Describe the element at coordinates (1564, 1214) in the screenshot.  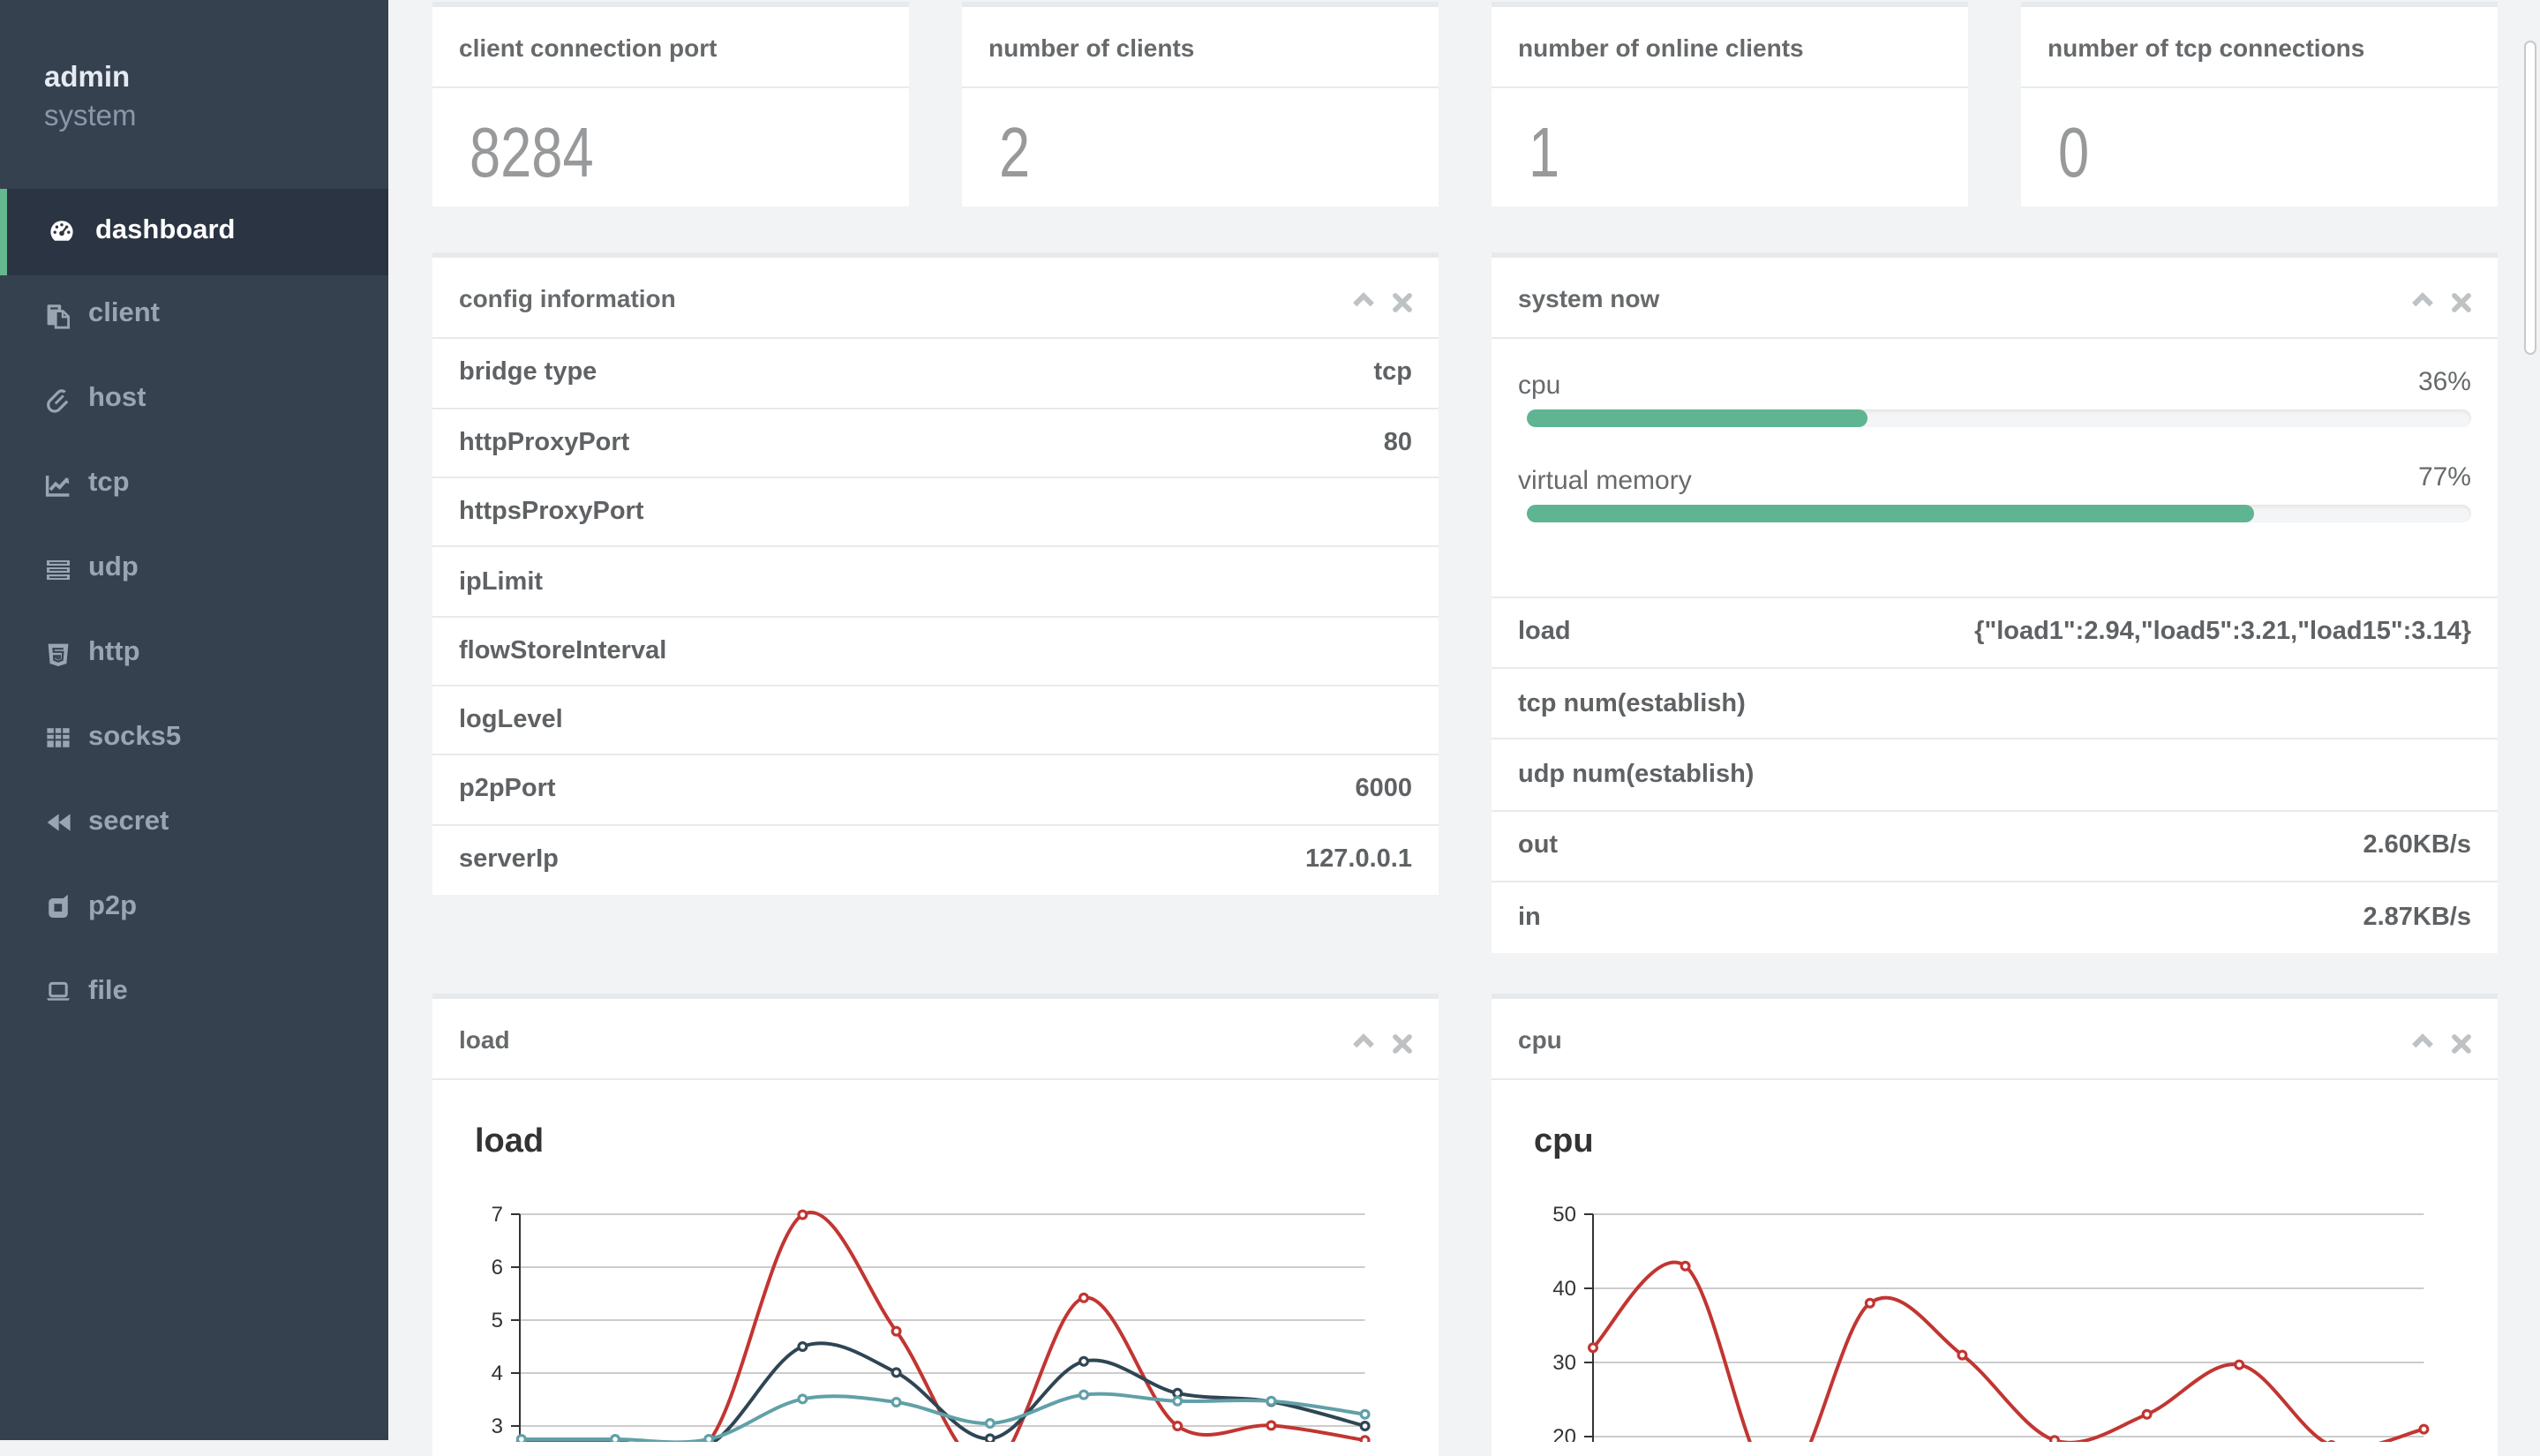
I see `svg-text: 50` at that location.